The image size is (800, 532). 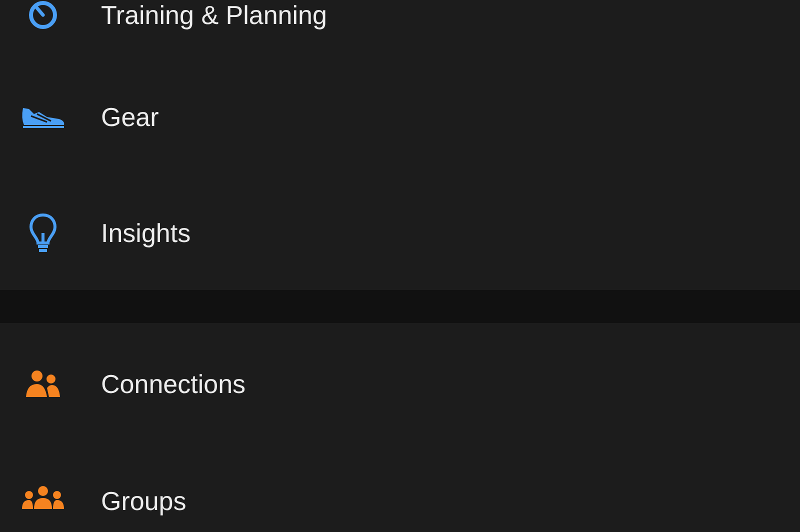 I want to click on shoe-icon, so click(x=42, y=117).